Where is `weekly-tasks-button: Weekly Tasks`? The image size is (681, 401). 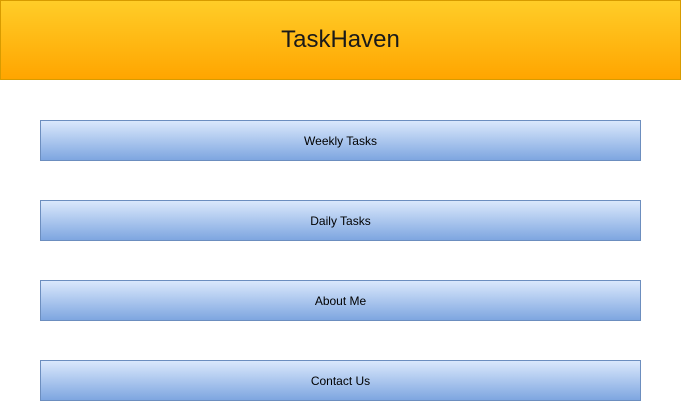
weekly-tasks-button: Weekly Tasks is located at coordinates (340, 140).